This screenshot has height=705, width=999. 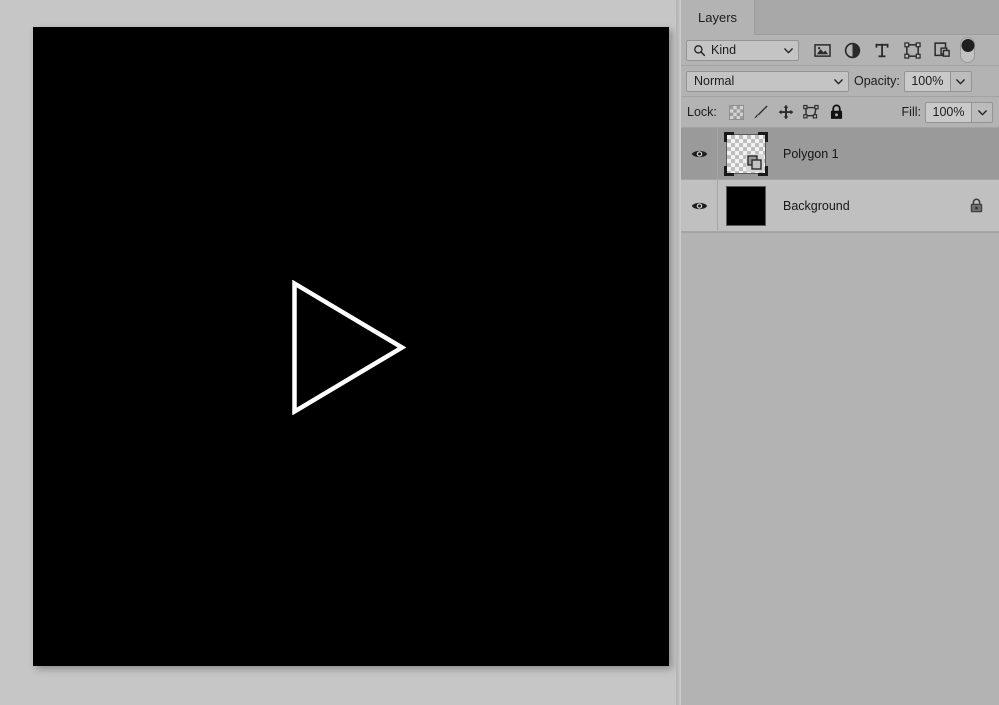 What do you see at coordinates (767, 81) in the screenshot?
I see `blend-mode-select: Normal` at bounding box center [767, 81].